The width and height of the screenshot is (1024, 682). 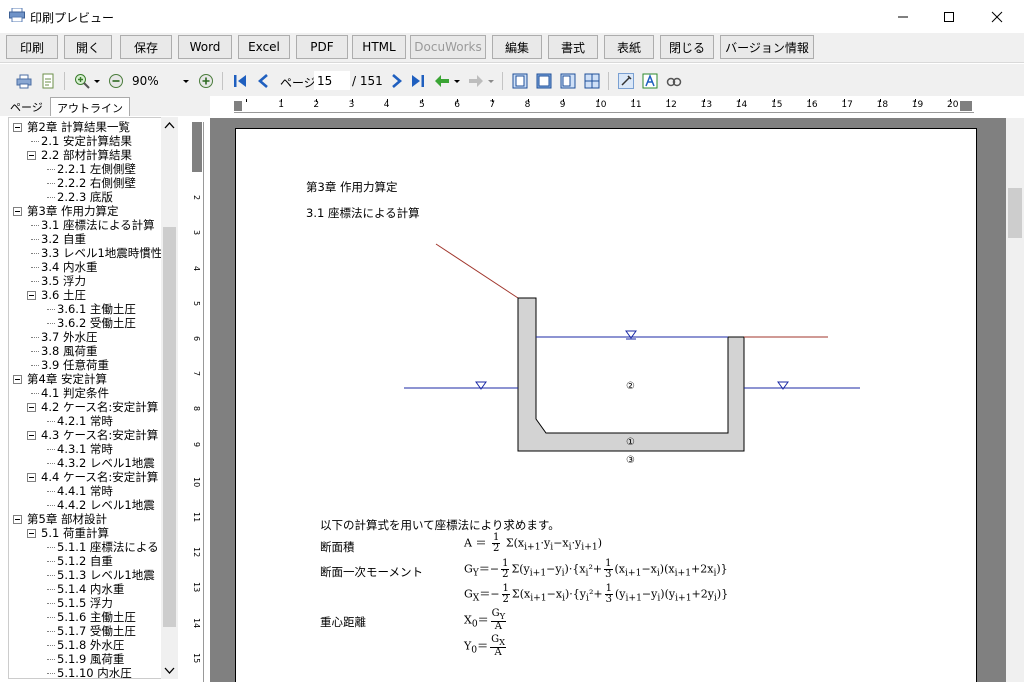 What do you see at coordinates (24, 81) in the screenshot?
I see `print-setup-icon` at bounding box center [24, 81].